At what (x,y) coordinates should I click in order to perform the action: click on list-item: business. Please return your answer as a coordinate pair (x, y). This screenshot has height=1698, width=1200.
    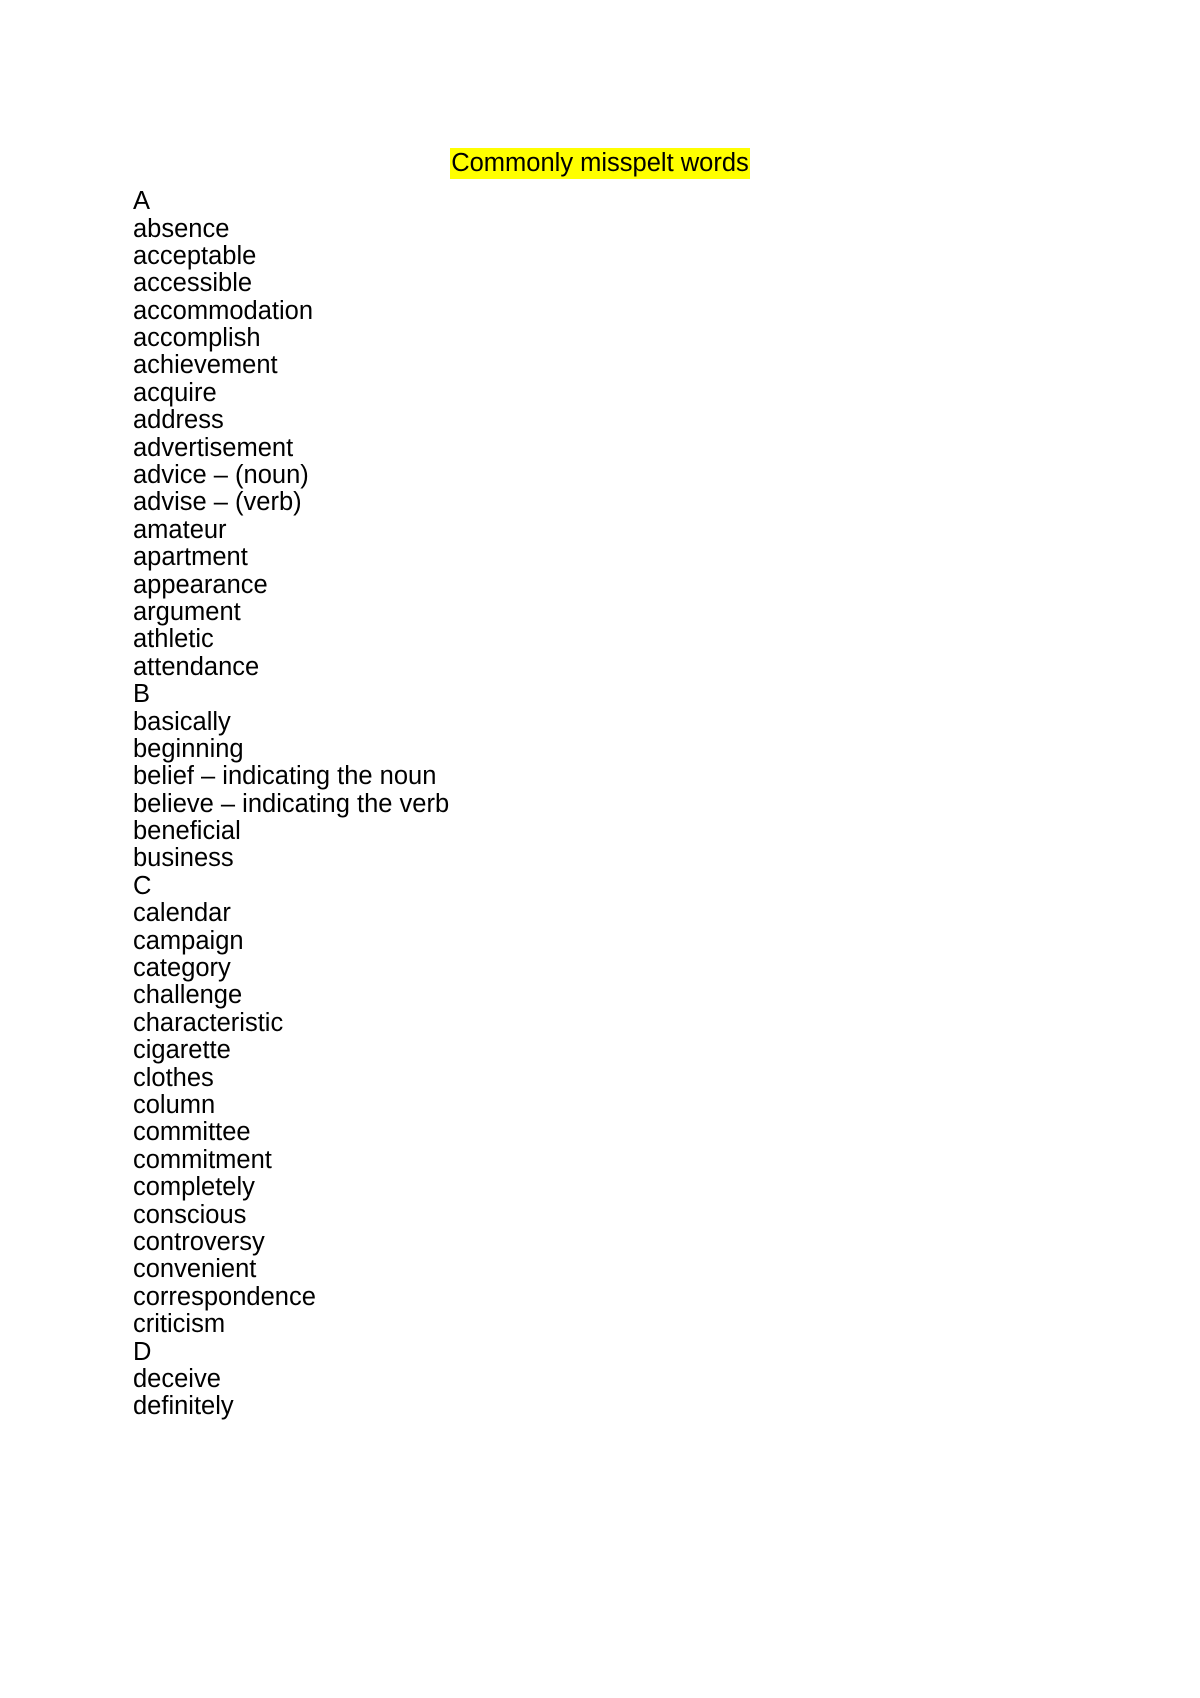
    Looking at the image, I should click on (183, 858).